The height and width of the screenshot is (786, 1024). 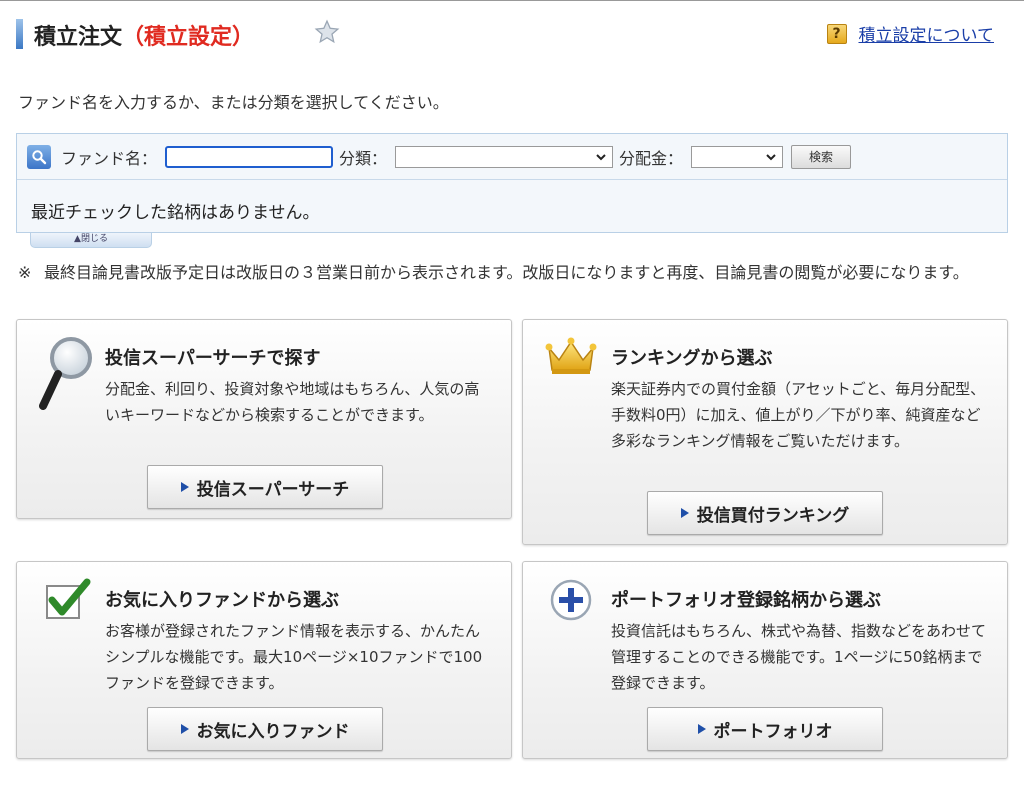 I want to click on help-icon: ?, so click(x=836, y=33).